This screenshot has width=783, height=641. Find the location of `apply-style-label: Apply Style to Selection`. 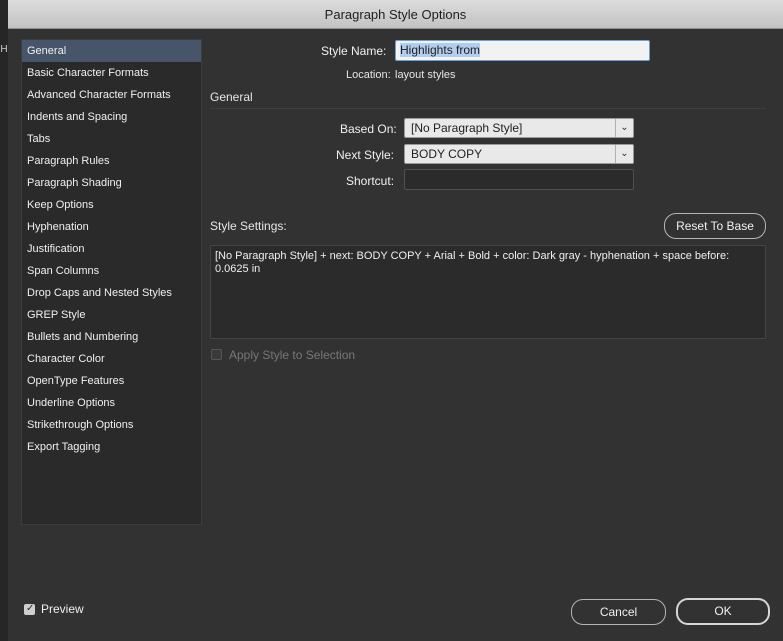

apply-style-label: Apply Style to Selection is located at coordinates (292, 355).